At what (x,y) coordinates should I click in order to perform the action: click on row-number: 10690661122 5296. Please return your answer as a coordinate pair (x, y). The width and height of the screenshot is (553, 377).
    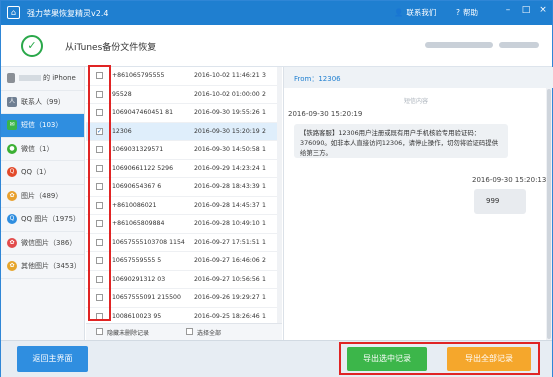
    Looking at the image, I should click on (143, 168).